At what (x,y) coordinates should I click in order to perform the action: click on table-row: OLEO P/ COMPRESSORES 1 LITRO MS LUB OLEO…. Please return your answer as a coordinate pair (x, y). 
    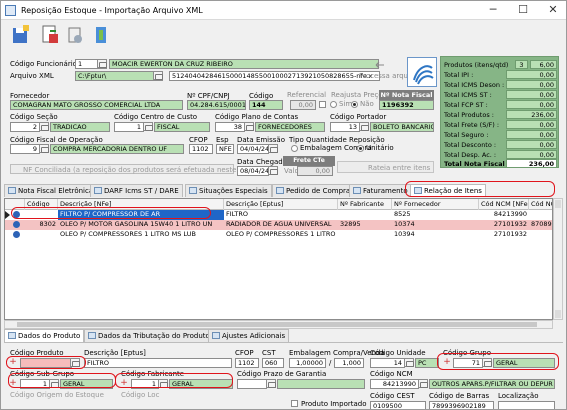
    Looking at the image, I should click on (278, 235).